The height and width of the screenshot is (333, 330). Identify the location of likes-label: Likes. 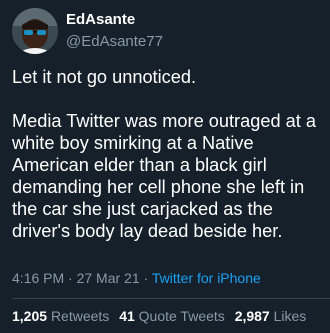
(290, 316).